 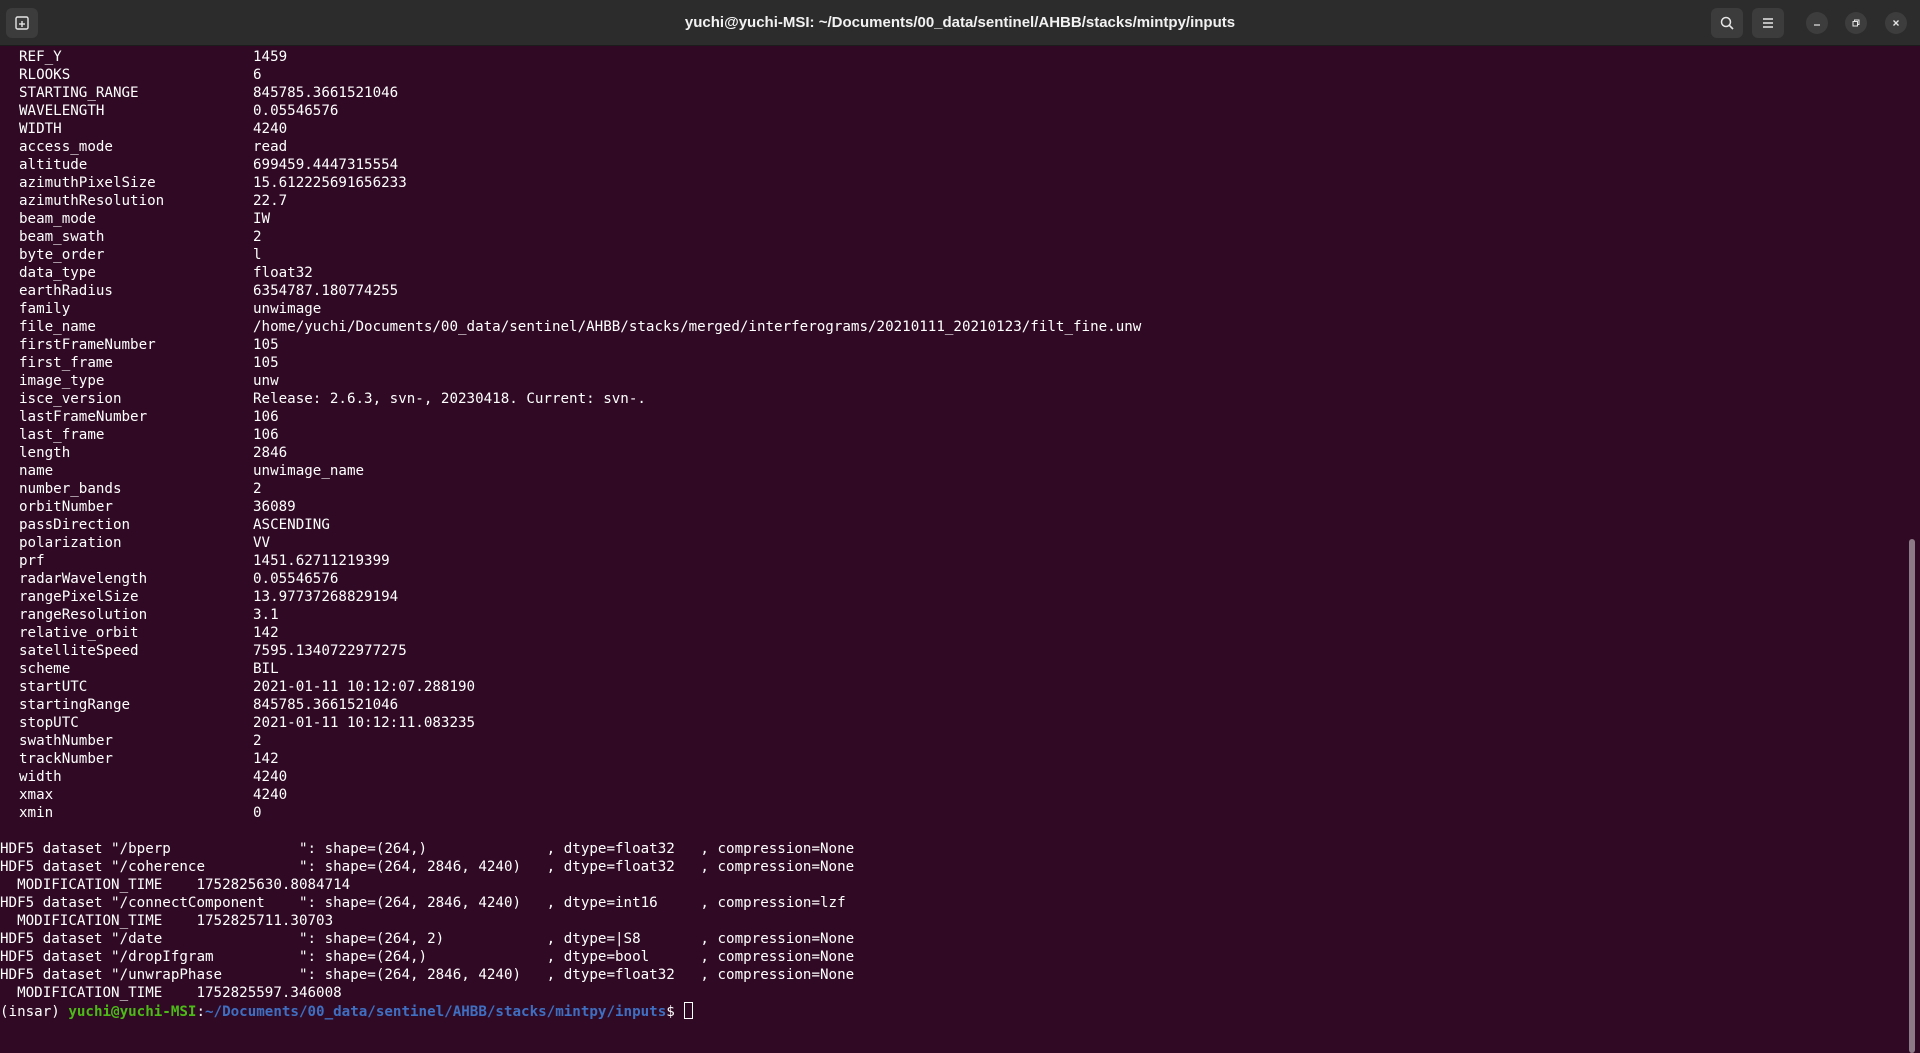 What do you see at coordinates (291, 525) in the screenshot?
I see `attribute-value: ASCENDING` at bounding box center [291, 525].